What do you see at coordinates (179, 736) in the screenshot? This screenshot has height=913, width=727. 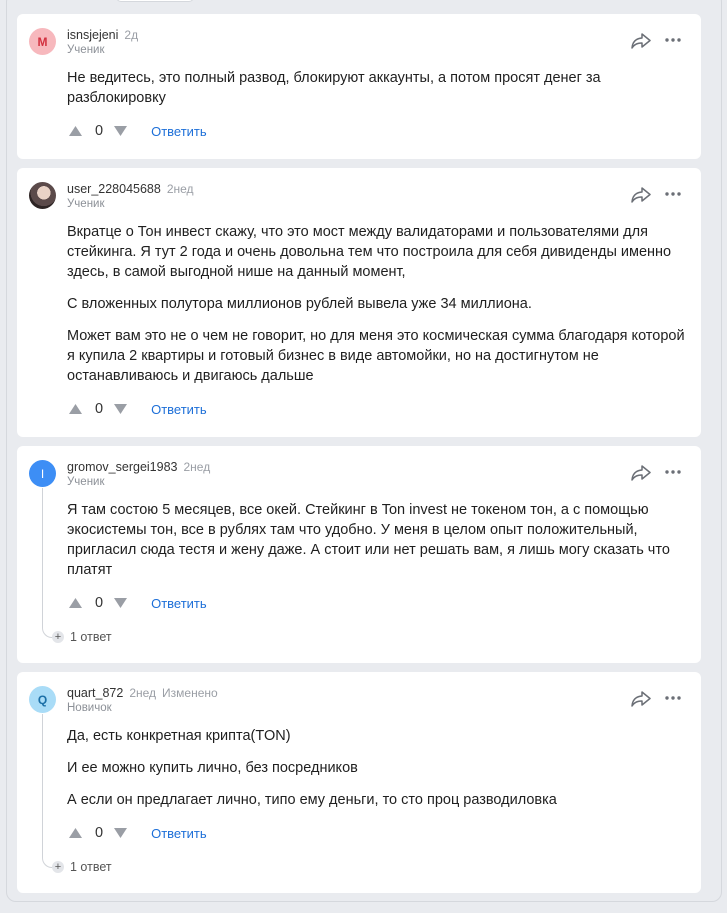 I see `comment-paragraph: Да, есть конкретная крипта(TON)` at bounding box center [179, 736].